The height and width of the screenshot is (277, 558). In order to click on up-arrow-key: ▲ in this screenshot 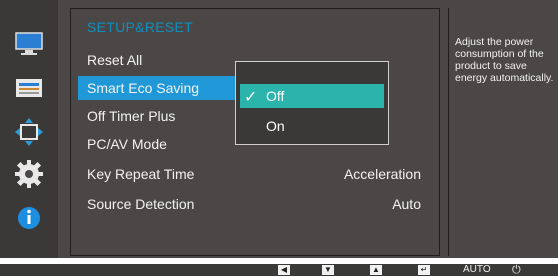, I will do `click(376, 270)`.